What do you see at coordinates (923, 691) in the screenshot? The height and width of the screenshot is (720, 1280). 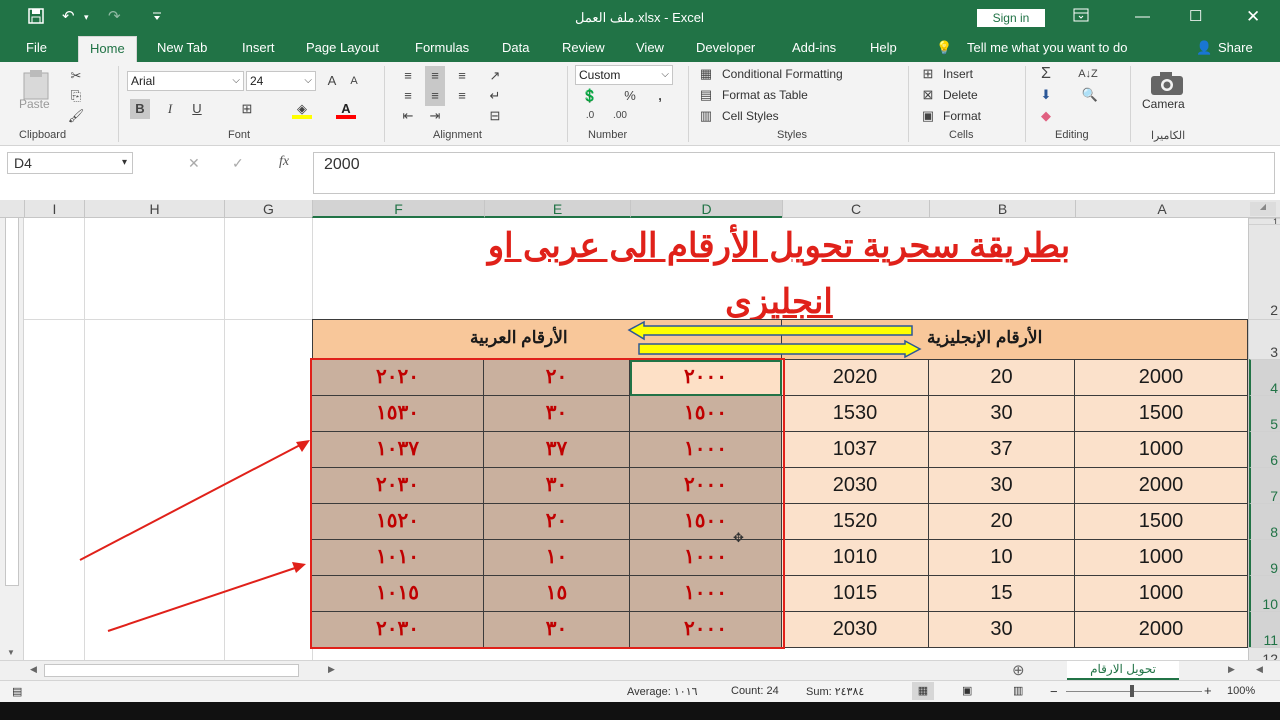 I see `normal-view-icon: ▦` at bounding box center [923, 691].